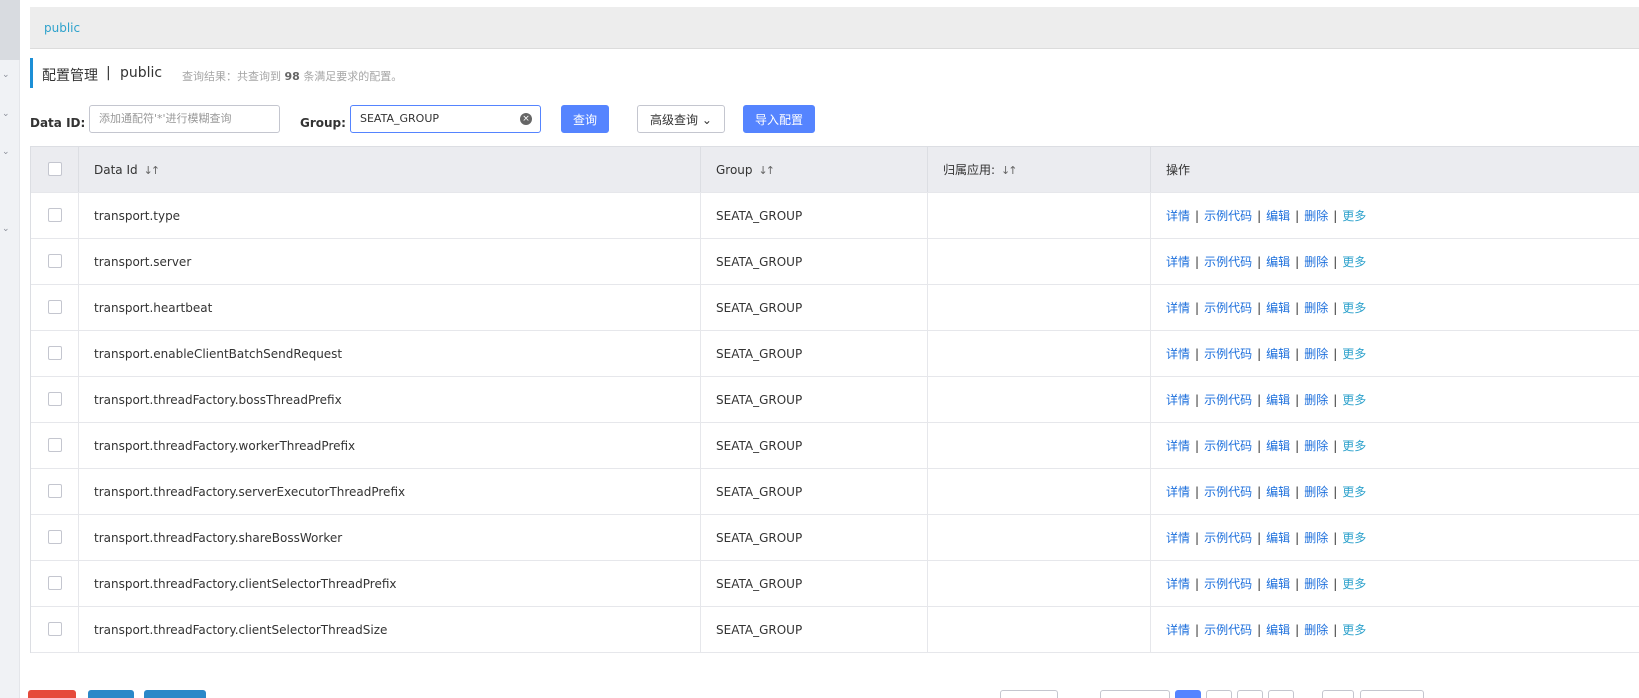  What do you see at coordinates (445, 119) in the screenshot?
I see `group-input: SEATA_GROUP ×` at bounding box center [445, 119].